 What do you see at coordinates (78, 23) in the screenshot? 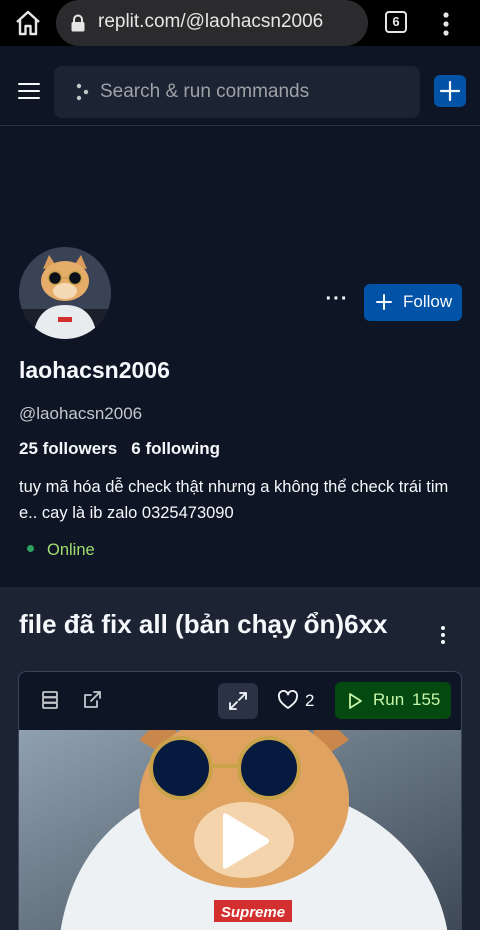
I see `lock-icon` at bounding box center [78, 23].